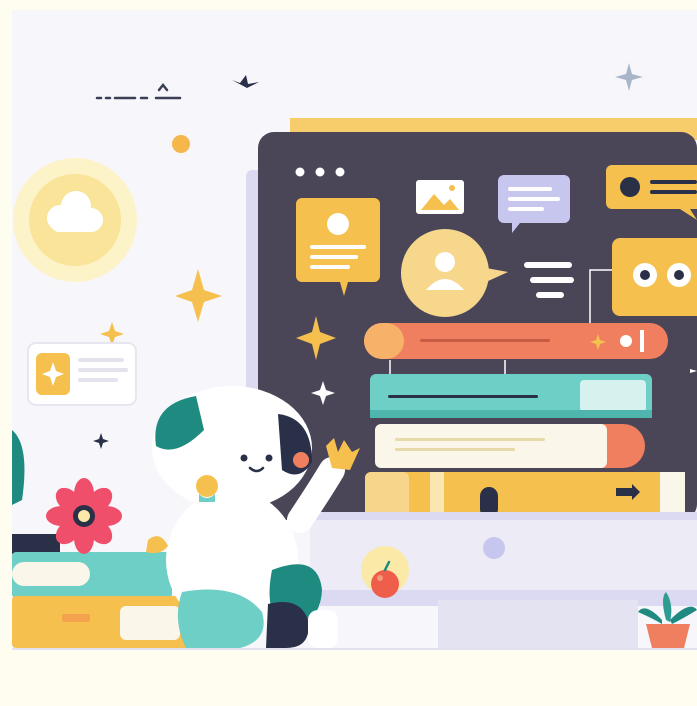 This screenshot has width=697, height=706. Describe the element at coordinates (82, 374) in the screenshot. I see `left-info-card` at that location.